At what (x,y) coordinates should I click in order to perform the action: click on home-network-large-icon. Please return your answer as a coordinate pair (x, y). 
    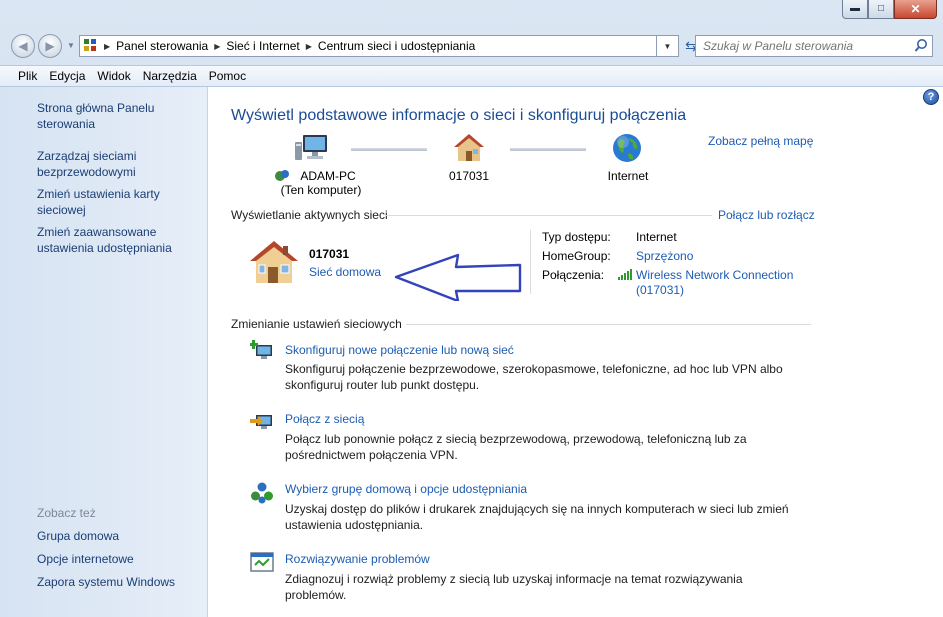
    Looking at the image, I should click on (274, 262).